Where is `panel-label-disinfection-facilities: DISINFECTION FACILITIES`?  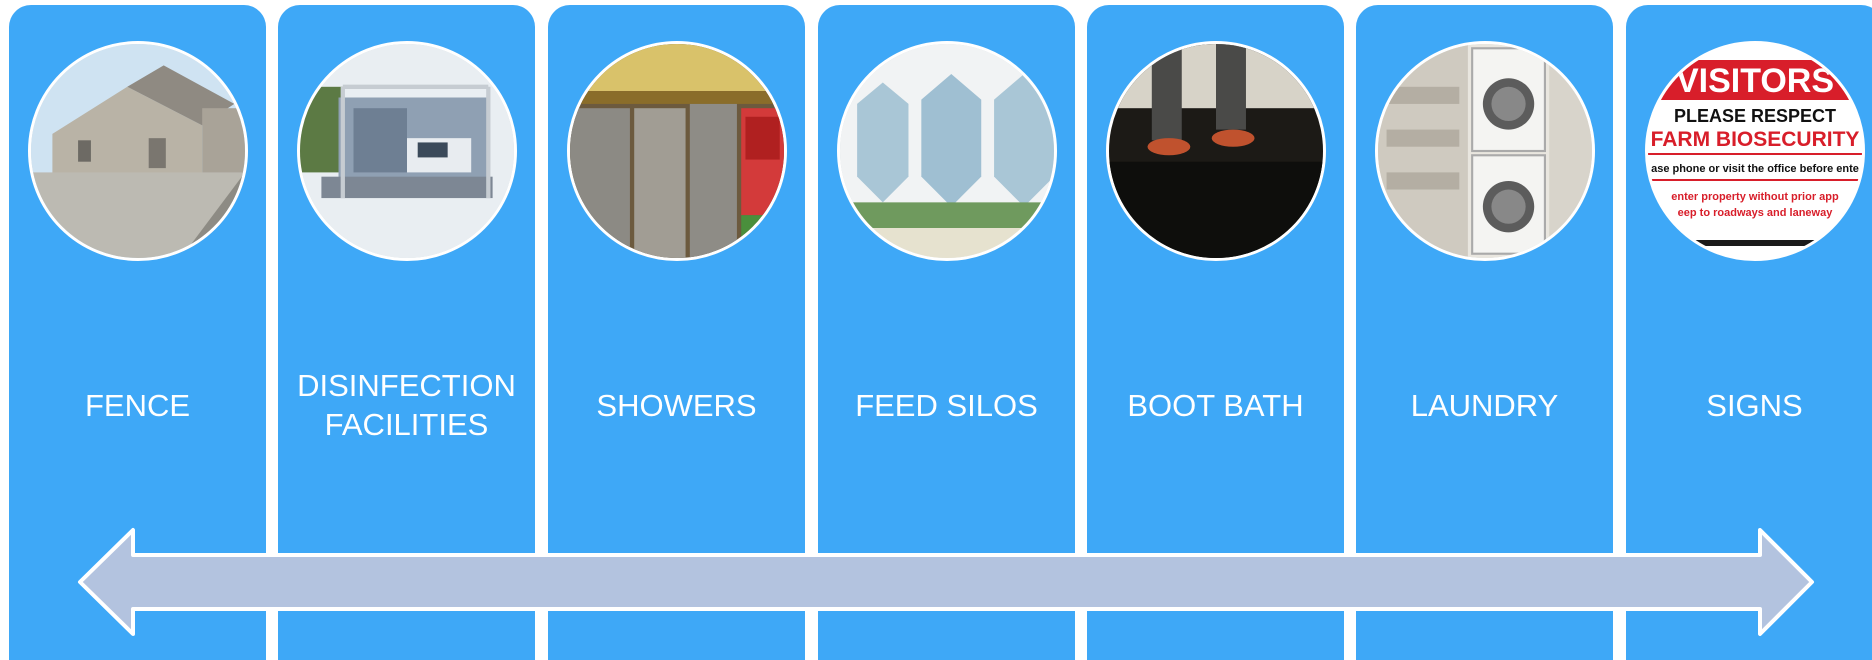
panel-label-disinfection-facilities: DISINFECTION FACILITIES is located at coordinates (406, 405).